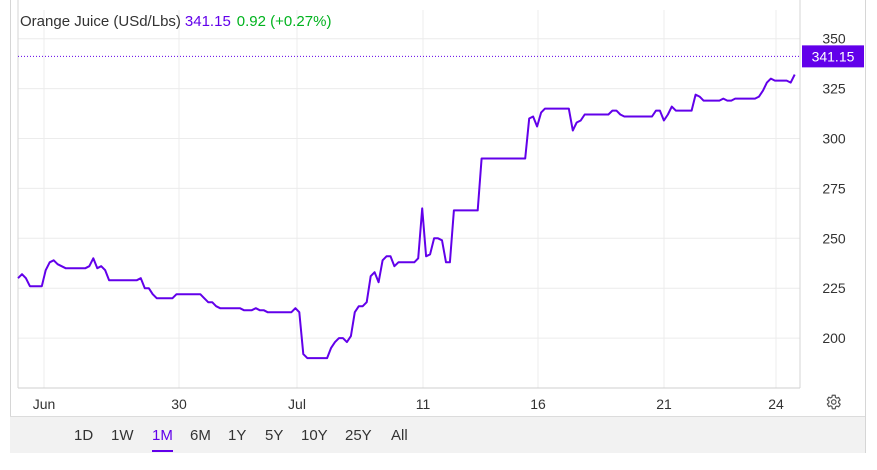 The width and height of the screenshot is (877, 470). I want to click on range-button-1m: 1M, so click(162, 439).